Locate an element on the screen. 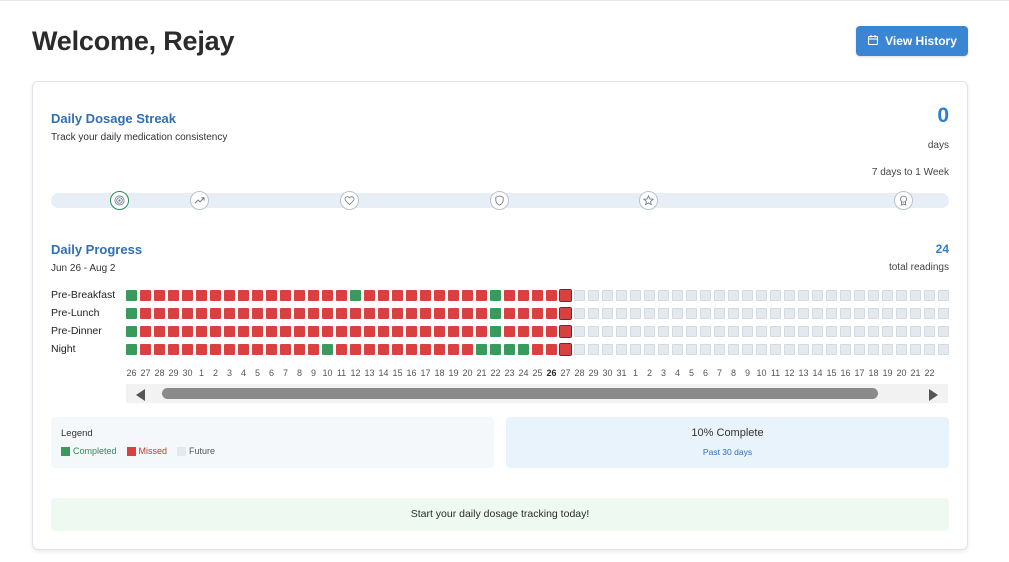 The width and height of the screenshot is (1009, 562). scroll-right-arrow-icon is located at coordinates (933, 395).